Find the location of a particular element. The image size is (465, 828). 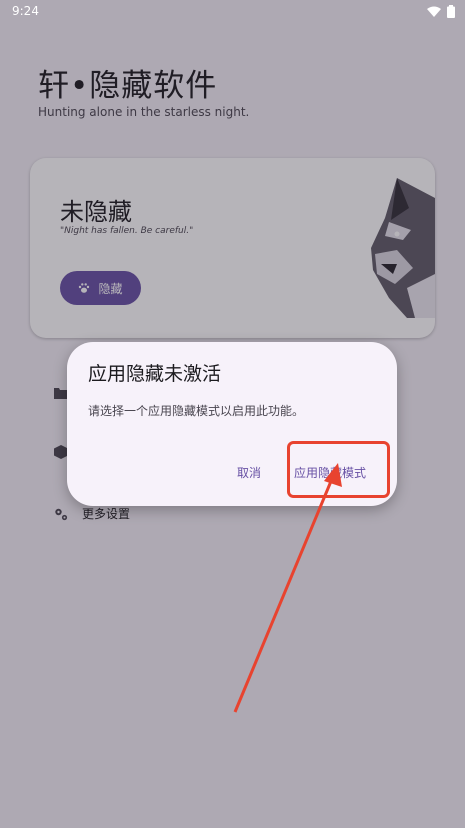

status-time: 9:24 is located at coordinates (25, 11).